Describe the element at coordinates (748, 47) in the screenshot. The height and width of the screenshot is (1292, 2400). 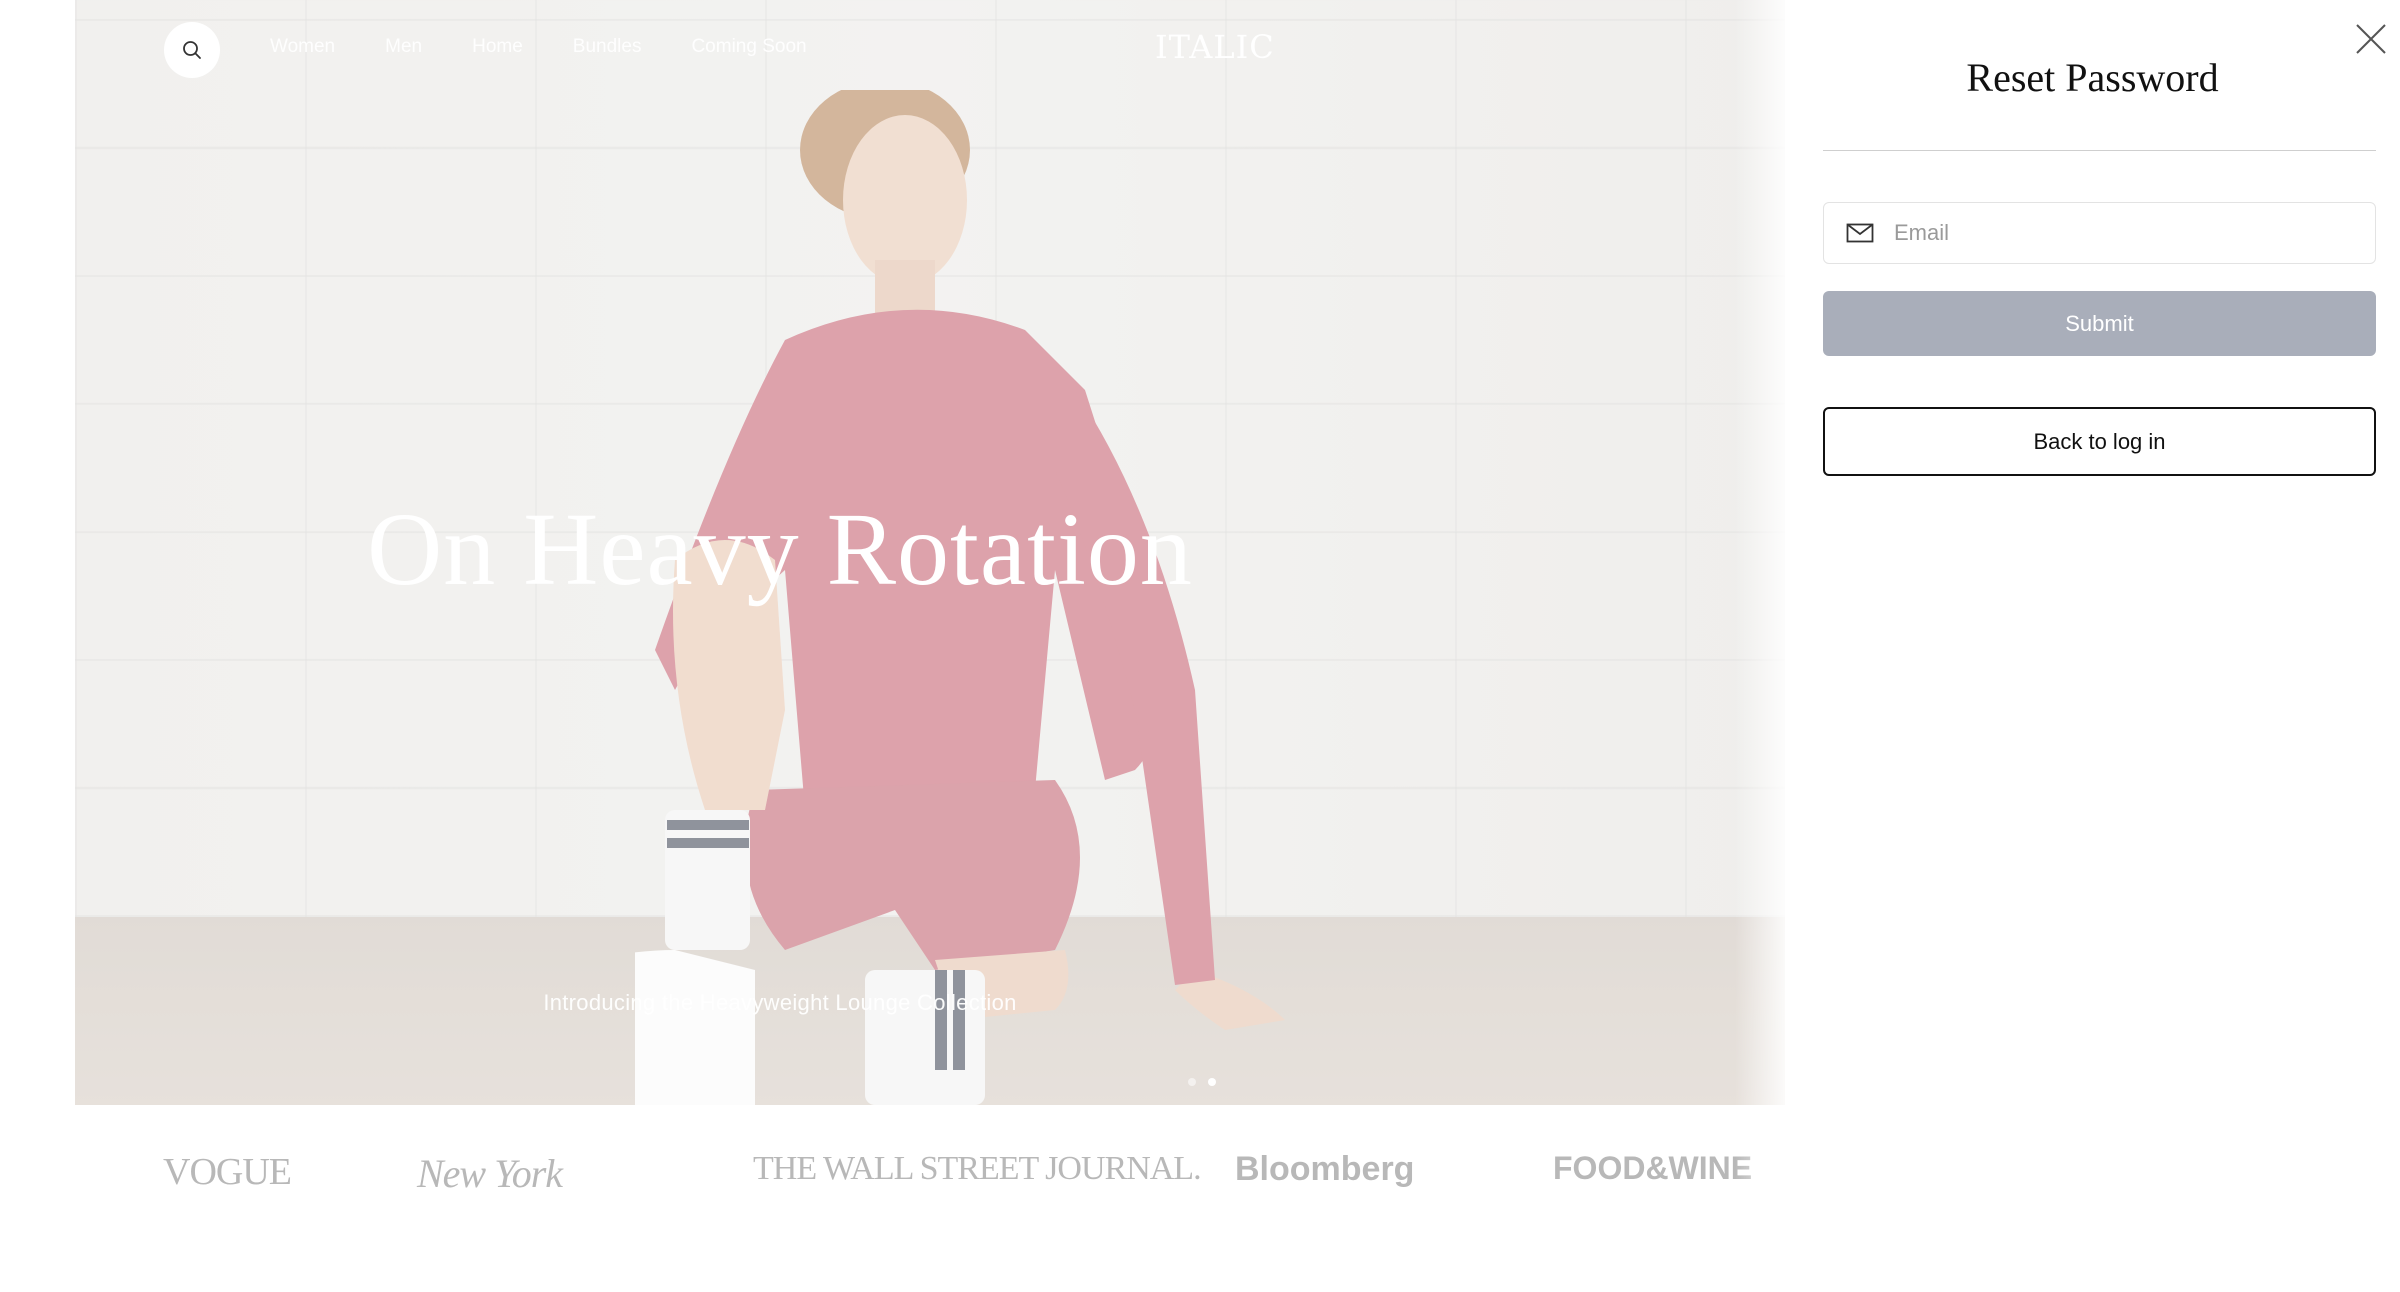
I see `nav-link-coming-soon: Coming Soon` at that location.